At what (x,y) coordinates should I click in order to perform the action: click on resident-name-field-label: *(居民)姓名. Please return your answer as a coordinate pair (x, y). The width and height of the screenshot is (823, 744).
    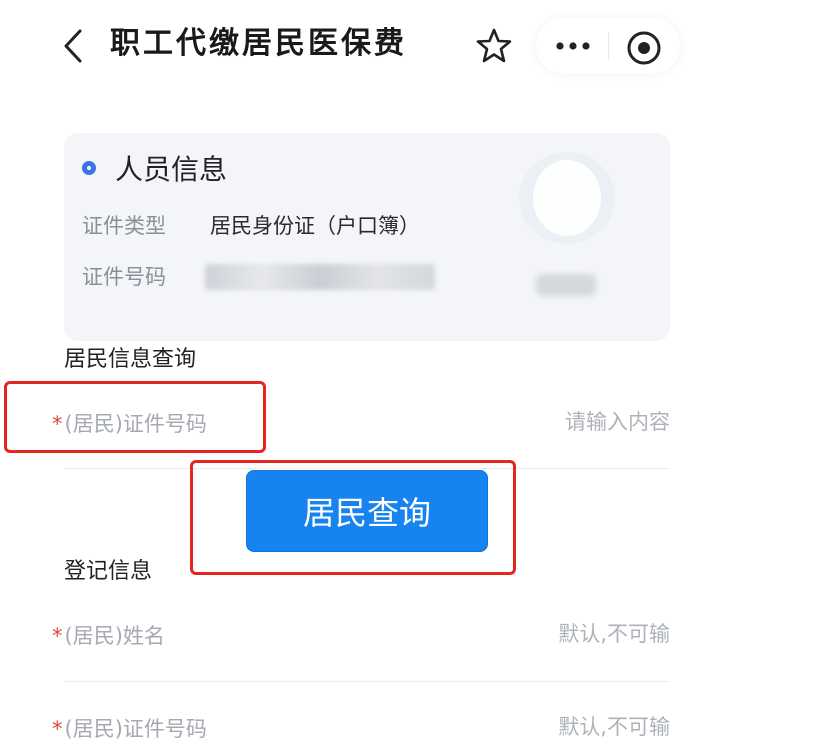
    Looking at the image, I should click on (108, 636).